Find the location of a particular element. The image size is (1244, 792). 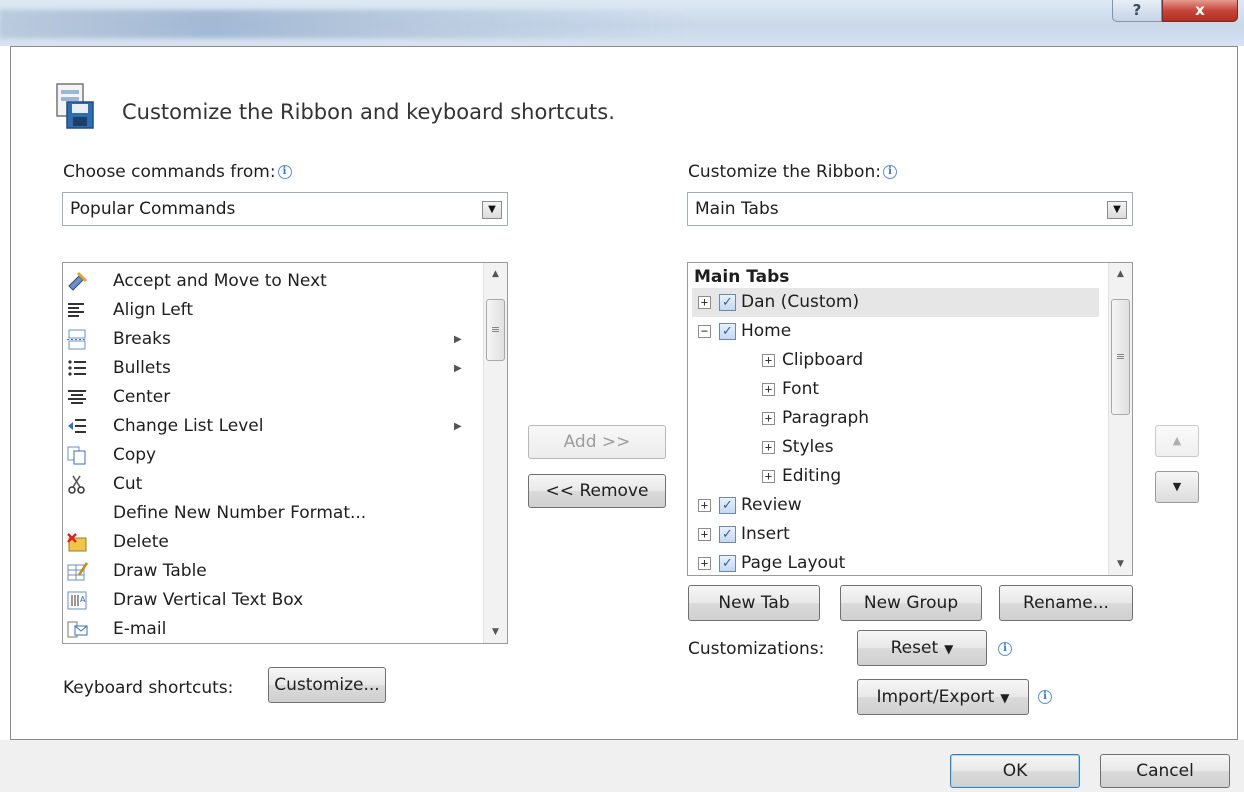

title-bar: ? x is located at coordinates (622, 23).